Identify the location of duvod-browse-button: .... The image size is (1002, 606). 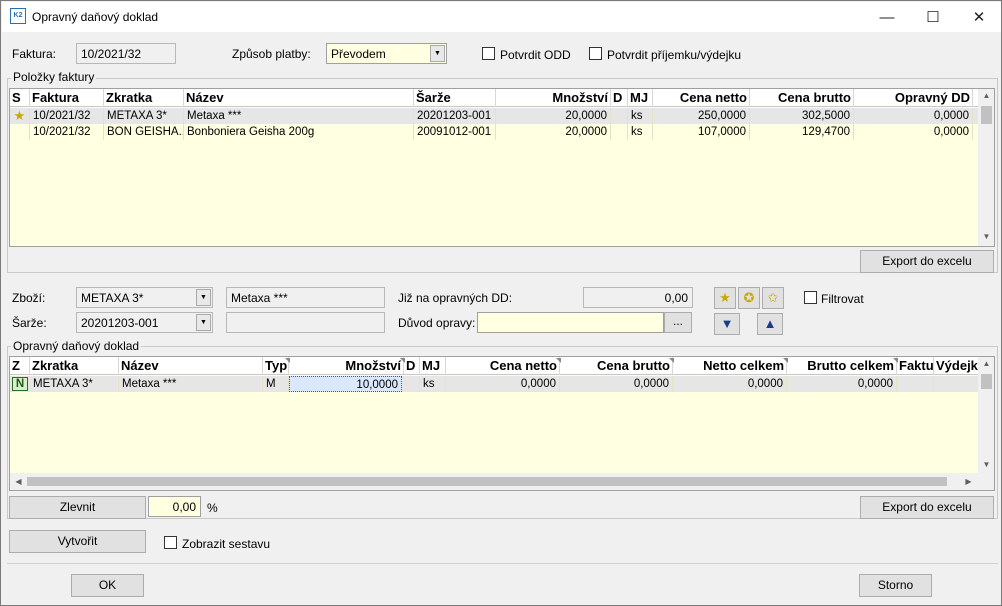
(678, 322).